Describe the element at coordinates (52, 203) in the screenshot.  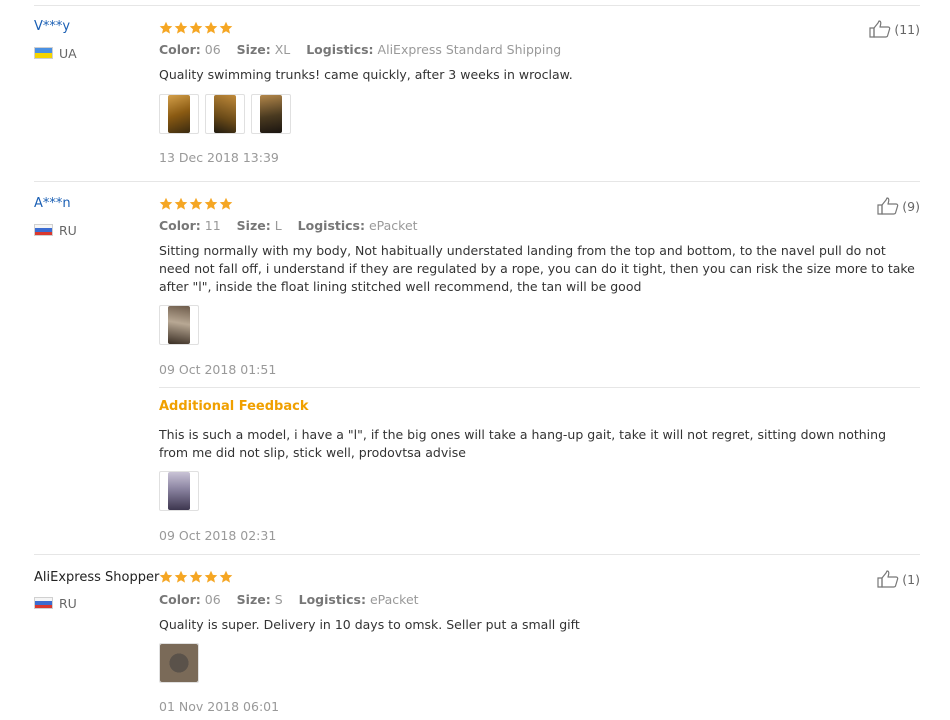
I see `reviewer-name: A***n` at that location.